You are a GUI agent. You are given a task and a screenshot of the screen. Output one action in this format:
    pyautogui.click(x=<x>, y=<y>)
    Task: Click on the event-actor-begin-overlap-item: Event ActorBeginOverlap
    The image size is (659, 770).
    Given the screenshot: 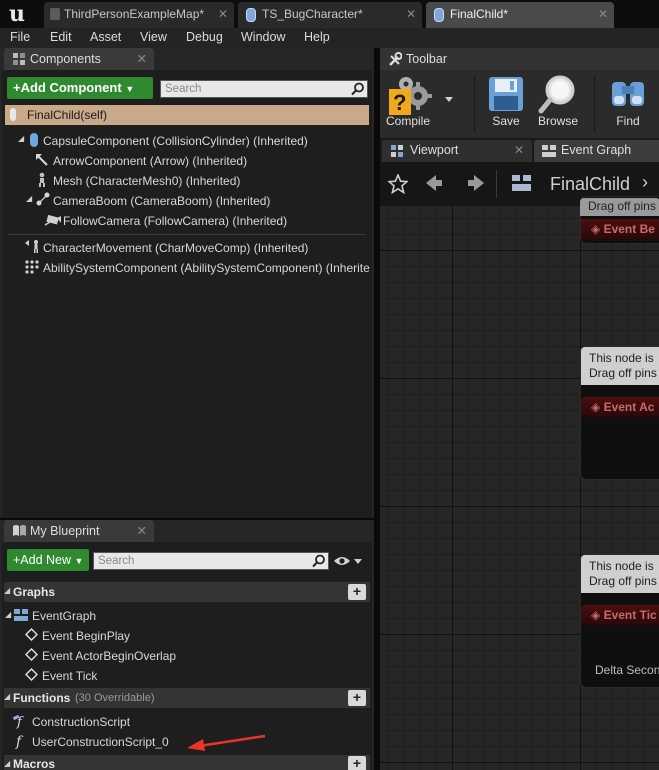 What is the action you would take?
    pyautogui.click(x=109, y=656)
    